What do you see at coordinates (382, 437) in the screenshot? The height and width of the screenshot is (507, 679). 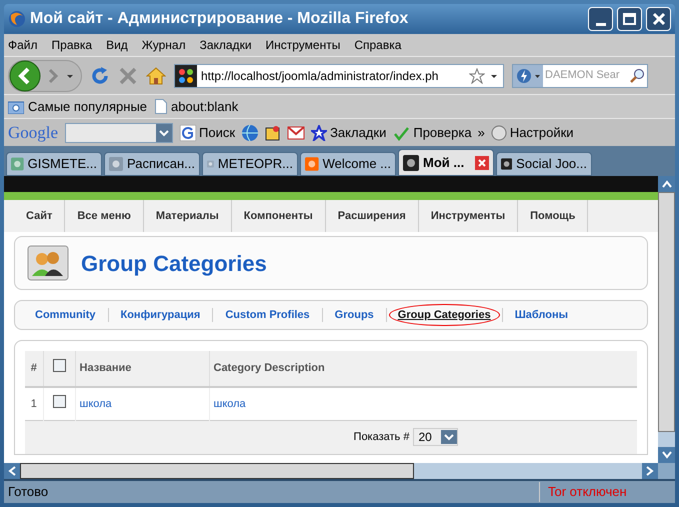 I see `page-size-label: Показать #` at bounding box center [382, 437].